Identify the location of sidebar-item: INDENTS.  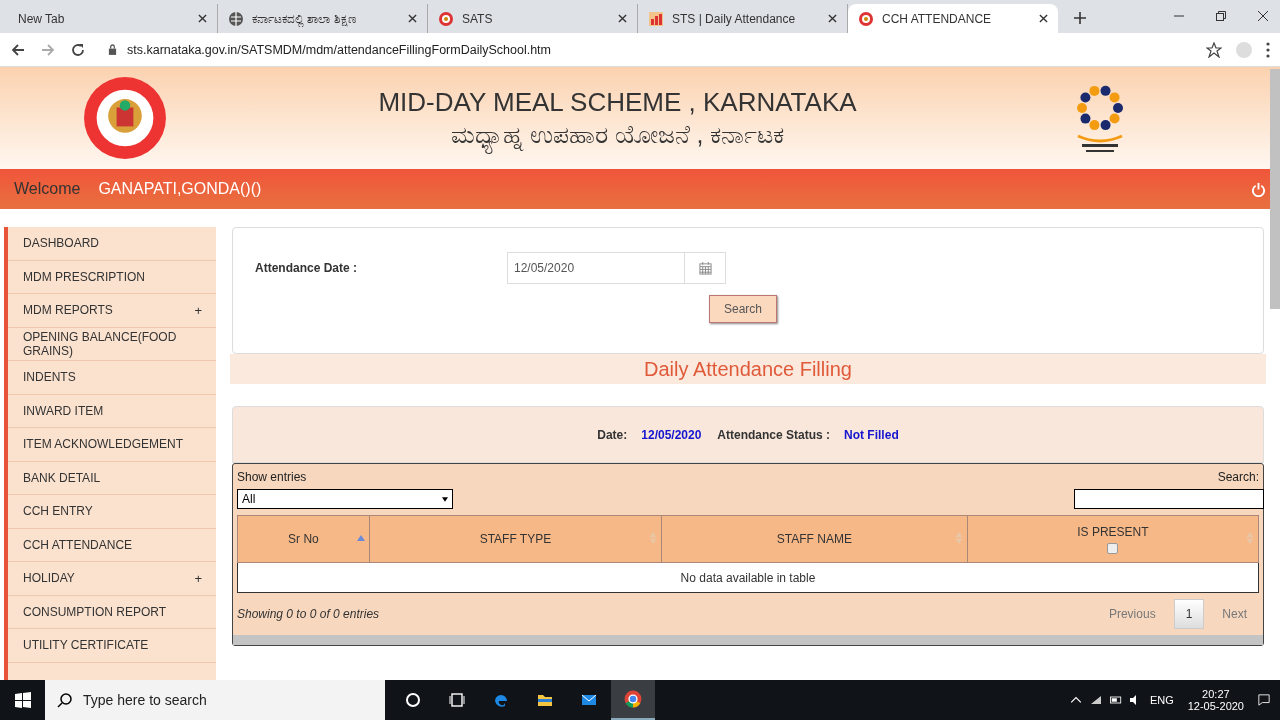
(112, 378).